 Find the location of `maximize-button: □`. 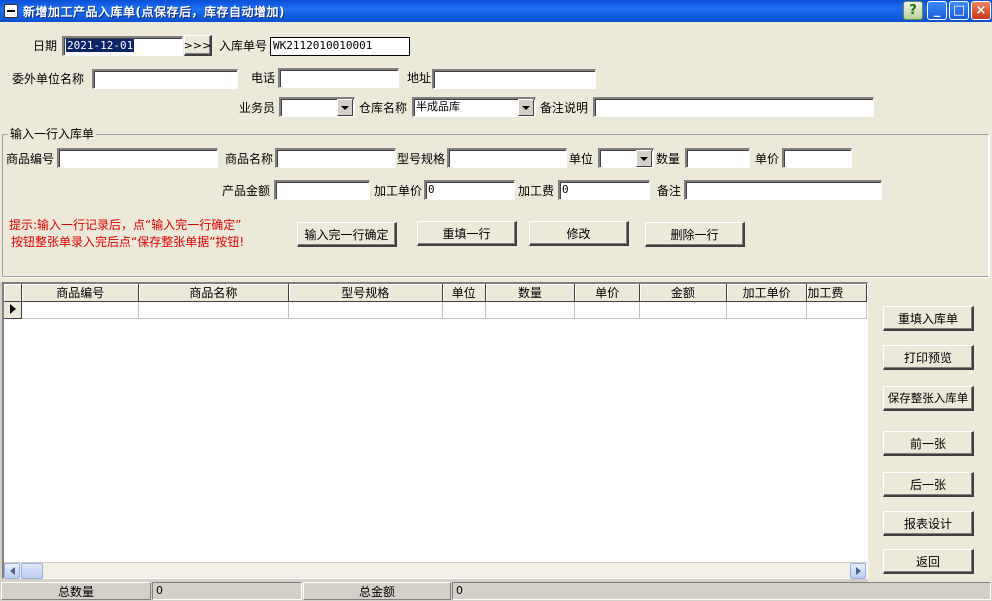

maximize-button: □ is located at coordinates (959, 10).